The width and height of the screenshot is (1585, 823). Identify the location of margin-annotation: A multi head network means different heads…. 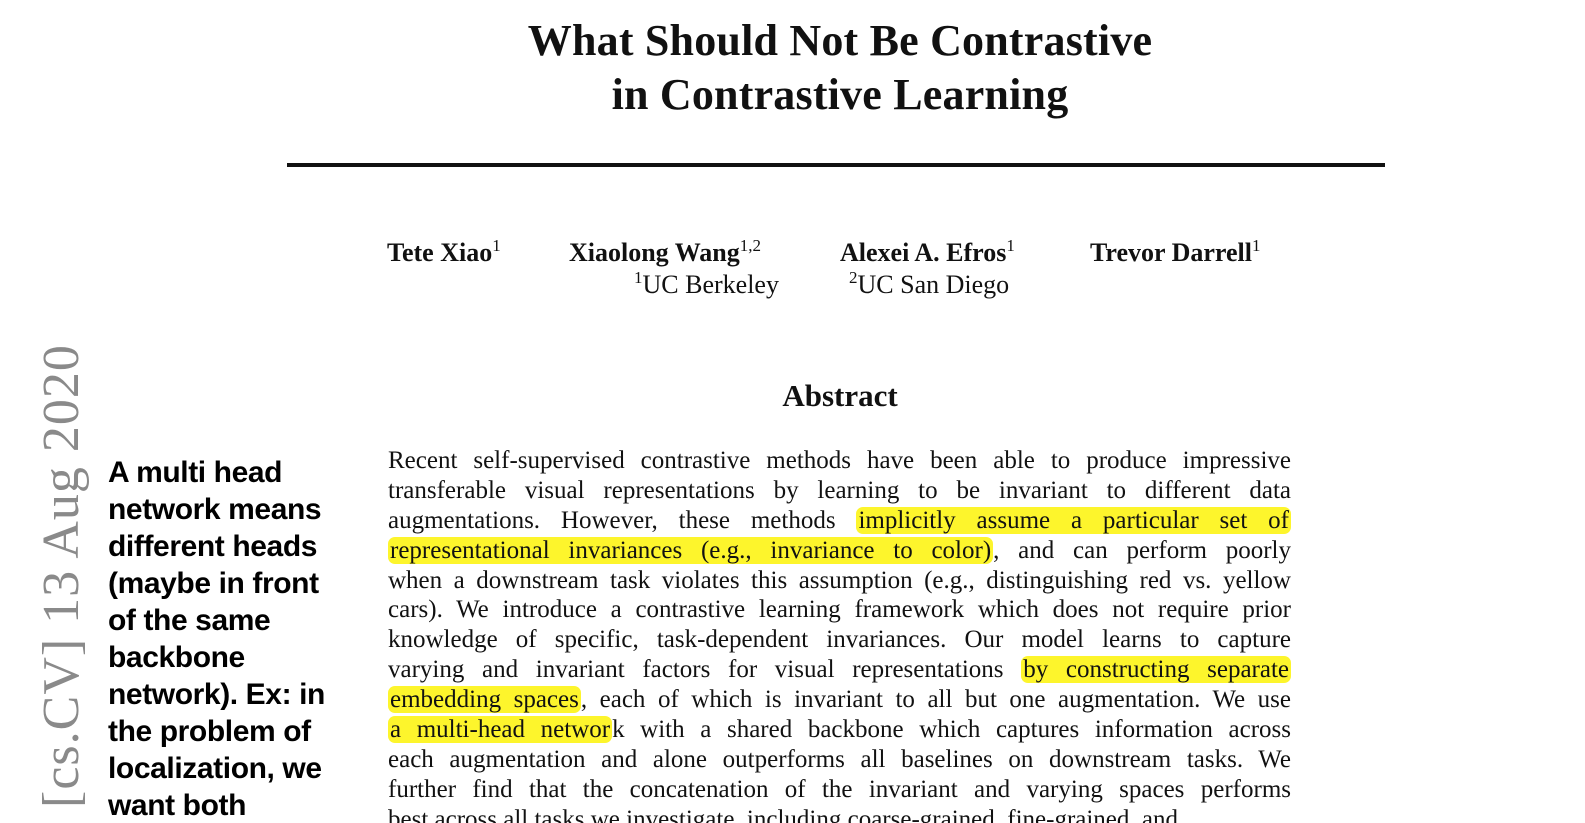
(233, 638).